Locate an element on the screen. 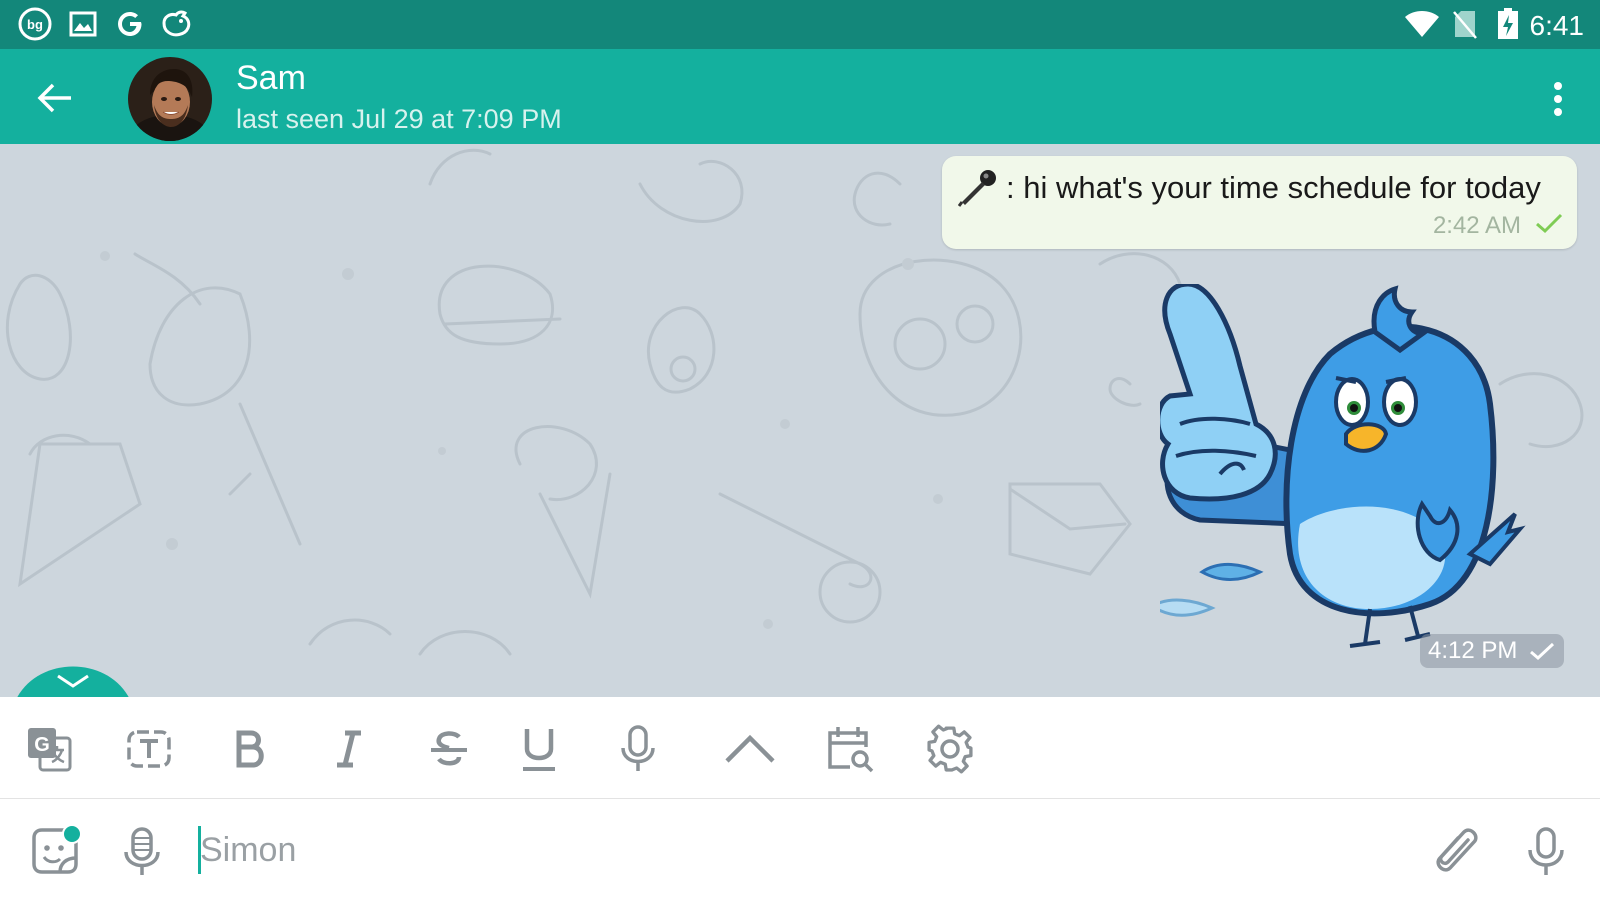 Image resolution: width=1600 pixels, height=900 pixels. underline-button is located at coordinates (539, 749).